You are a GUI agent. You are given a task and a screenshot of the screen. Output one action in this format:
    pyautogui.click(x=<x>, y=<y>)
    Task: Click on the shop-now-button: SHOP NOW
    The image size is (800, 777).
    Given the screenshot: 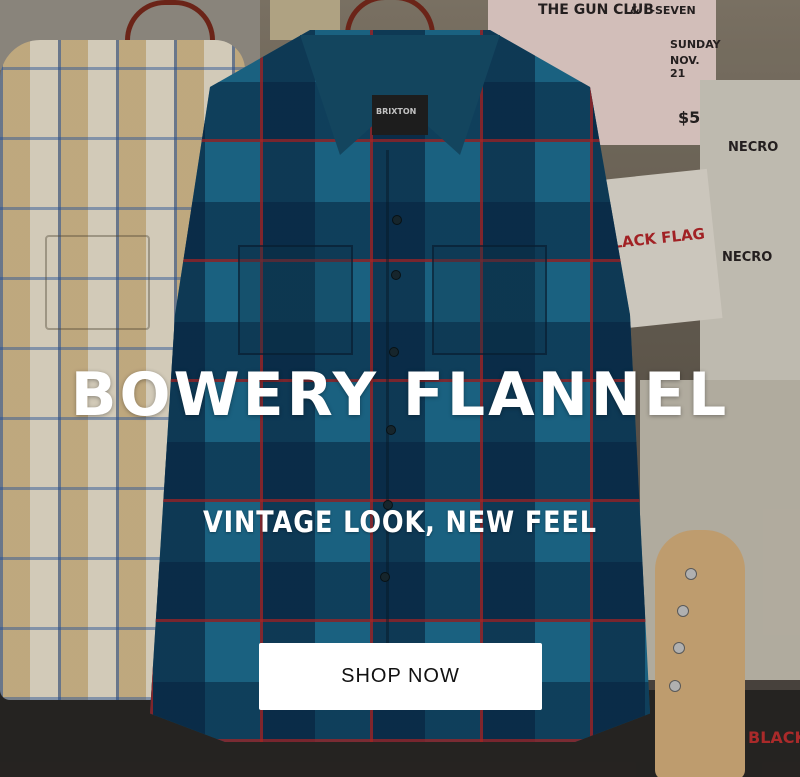 What is the action you would take?
    pyautogui.click(x=400, y=676)
    